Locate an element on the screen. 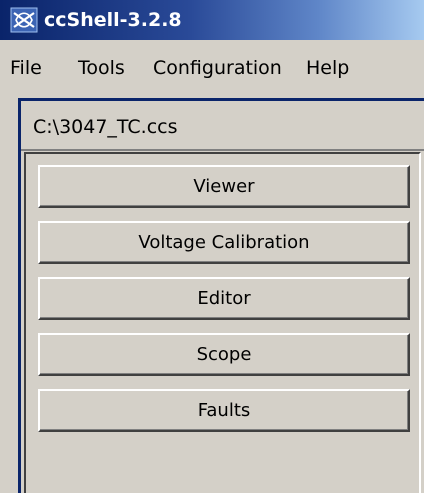  file-path: C:\3047_TC.ccs is located at coordinates (105, 127).